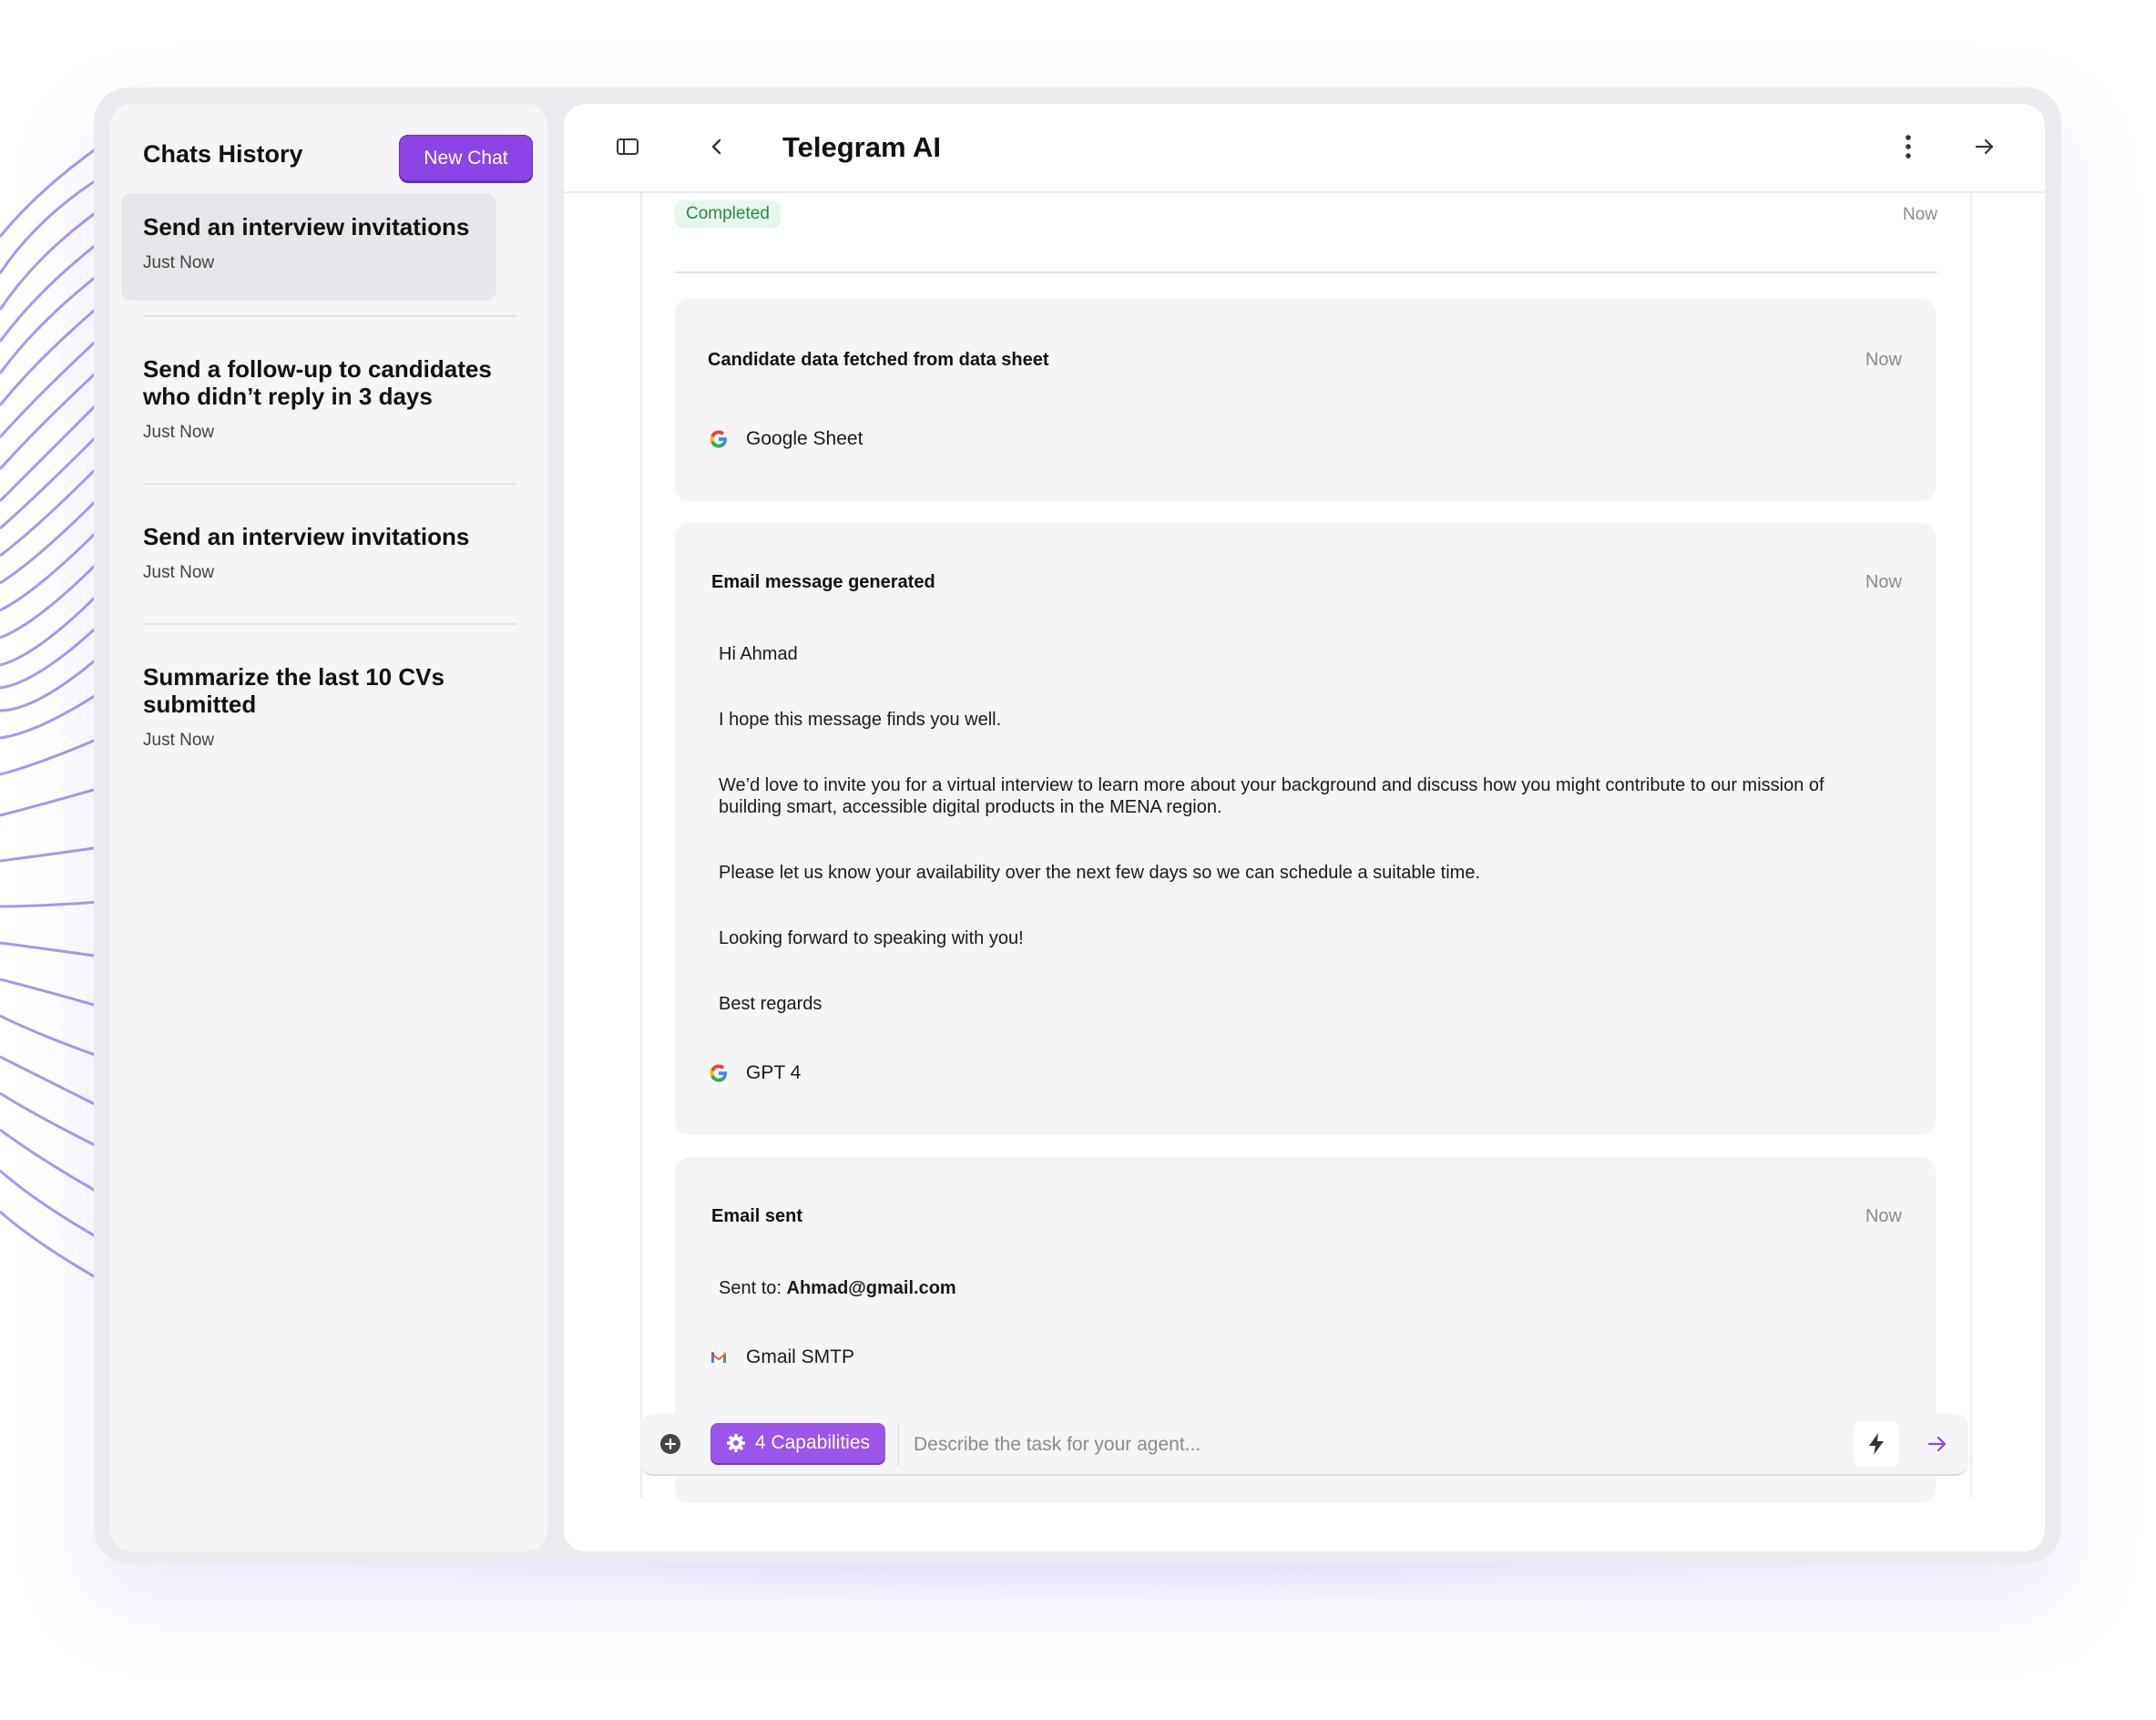 The image size is (2156, 1720). What do you see at coordinates (872, 938) in the screenshot?
I see `email-paragraph: Looking forward to speaking with you!` at bounding box center [872, 938].